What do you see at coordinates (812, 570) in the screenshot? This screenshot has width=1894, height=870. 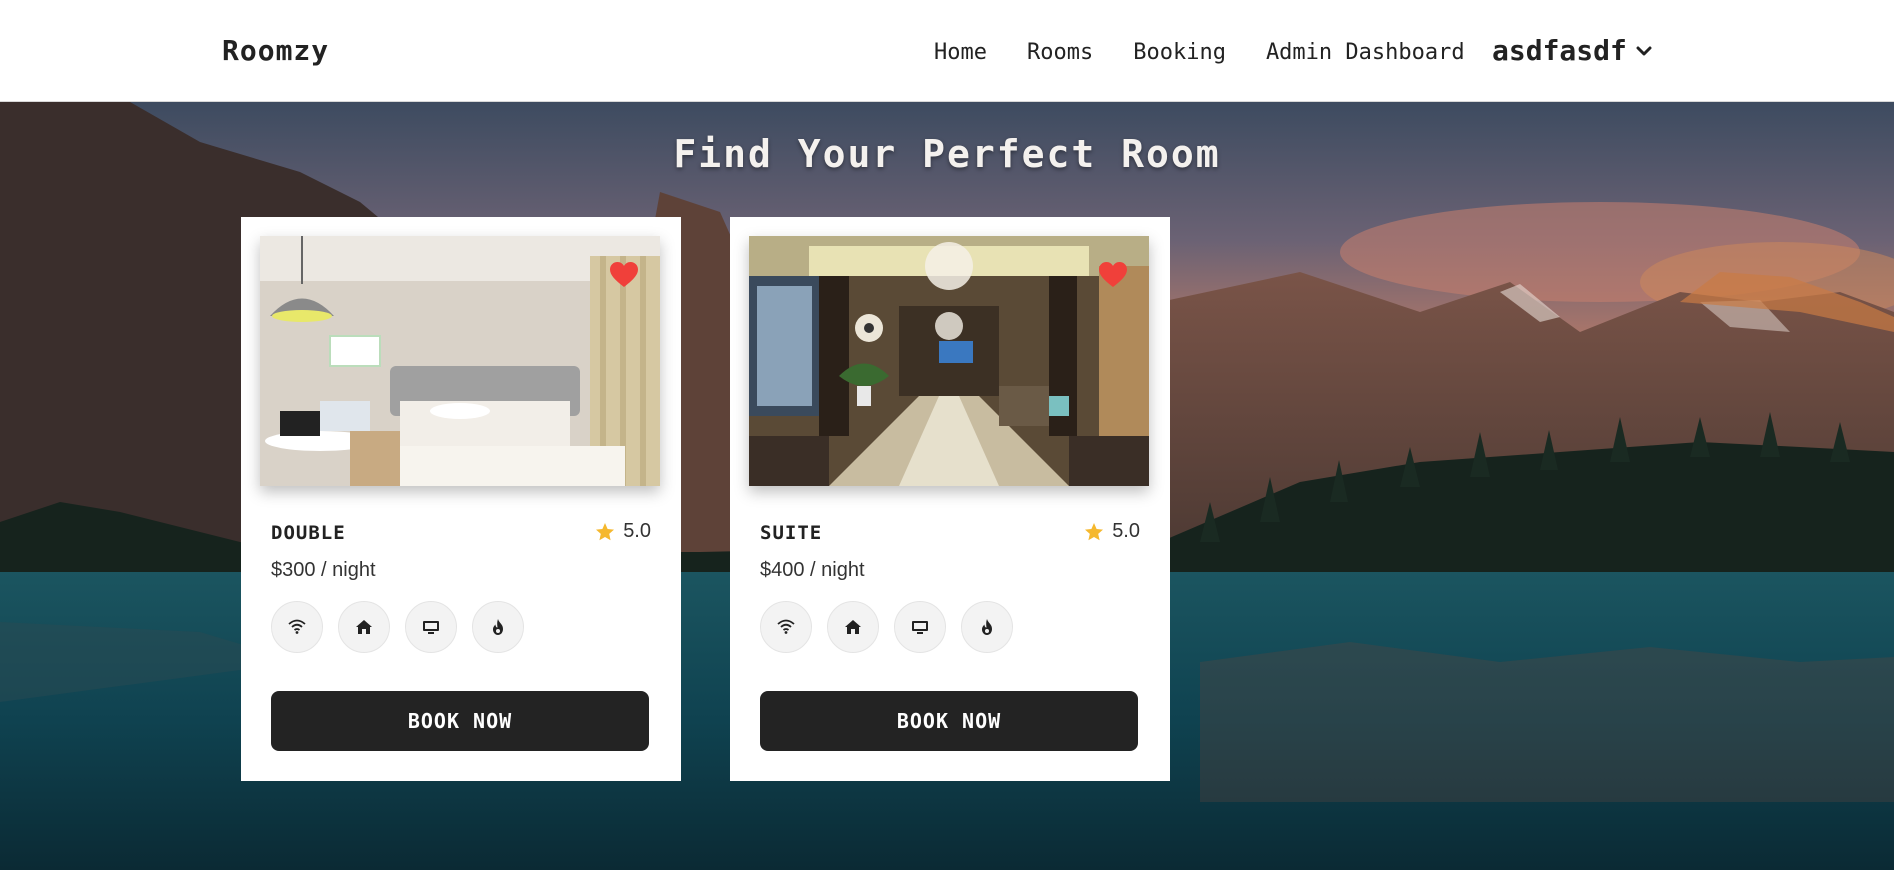 I see `room-price: $400 / night` at bounding box center [812, 570].